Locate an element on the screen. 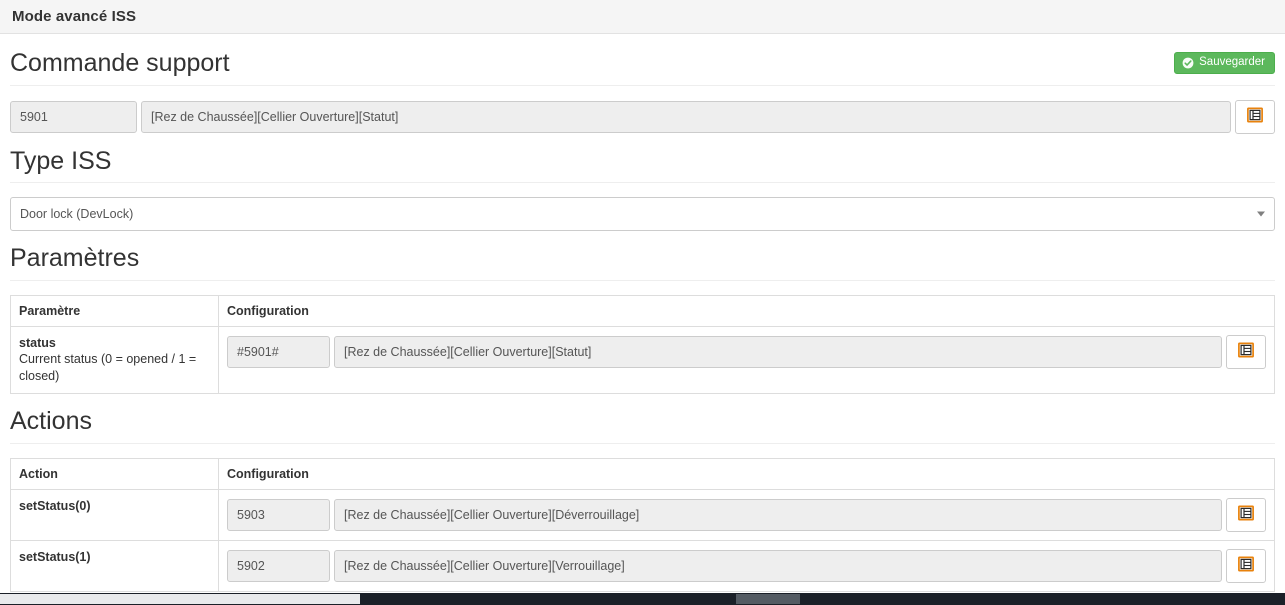 The height and width of the screenshot is (605, 1285). actions-col-config: Configuration is located at coordinates (746, 473).